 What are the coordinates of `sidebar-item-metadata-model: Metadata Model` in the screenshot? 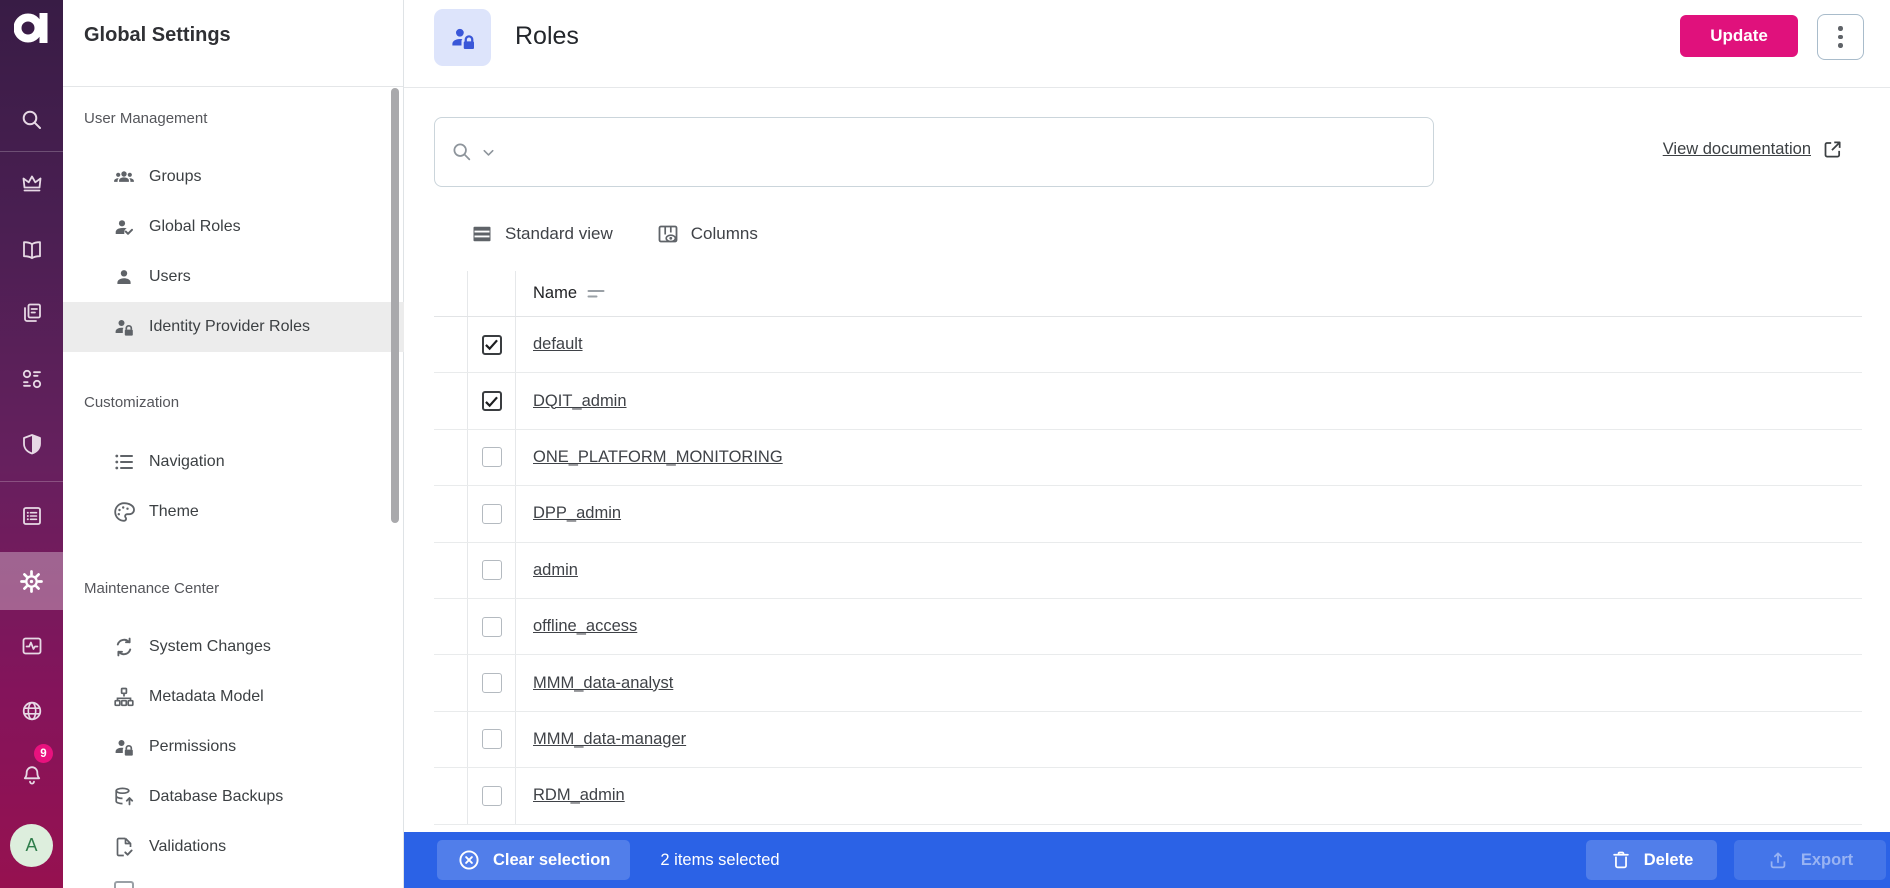 It's located at (233, 697).